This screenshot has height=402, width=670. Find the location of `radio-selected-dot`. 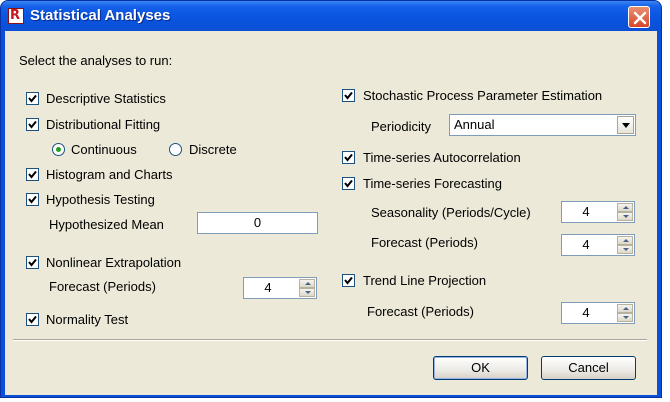

radio-selected-dot is located at coordinates (58, 149).